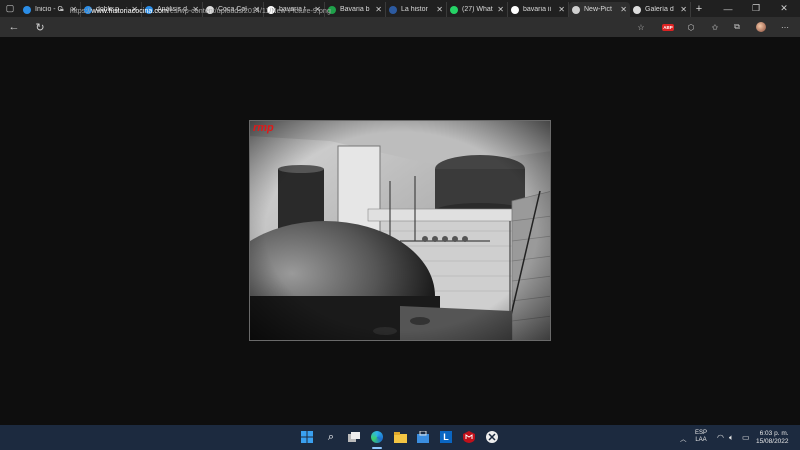 The width and height of the screenshot is (800, 450). I want to click on keyboard-layout-label: LAA, so click(701, 440).